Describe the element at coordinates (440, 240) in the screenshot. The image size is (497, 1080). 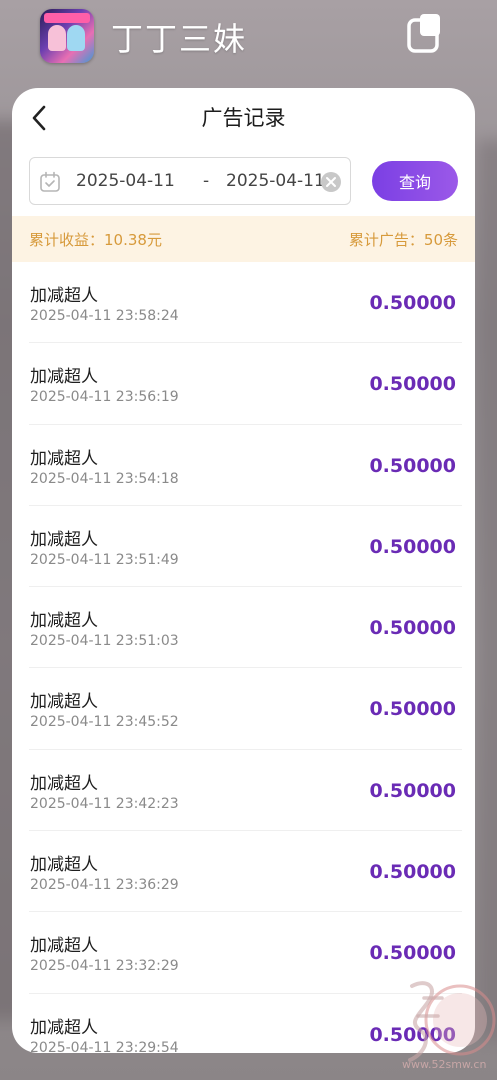
I see `total-ads-value: 50条` at that location.